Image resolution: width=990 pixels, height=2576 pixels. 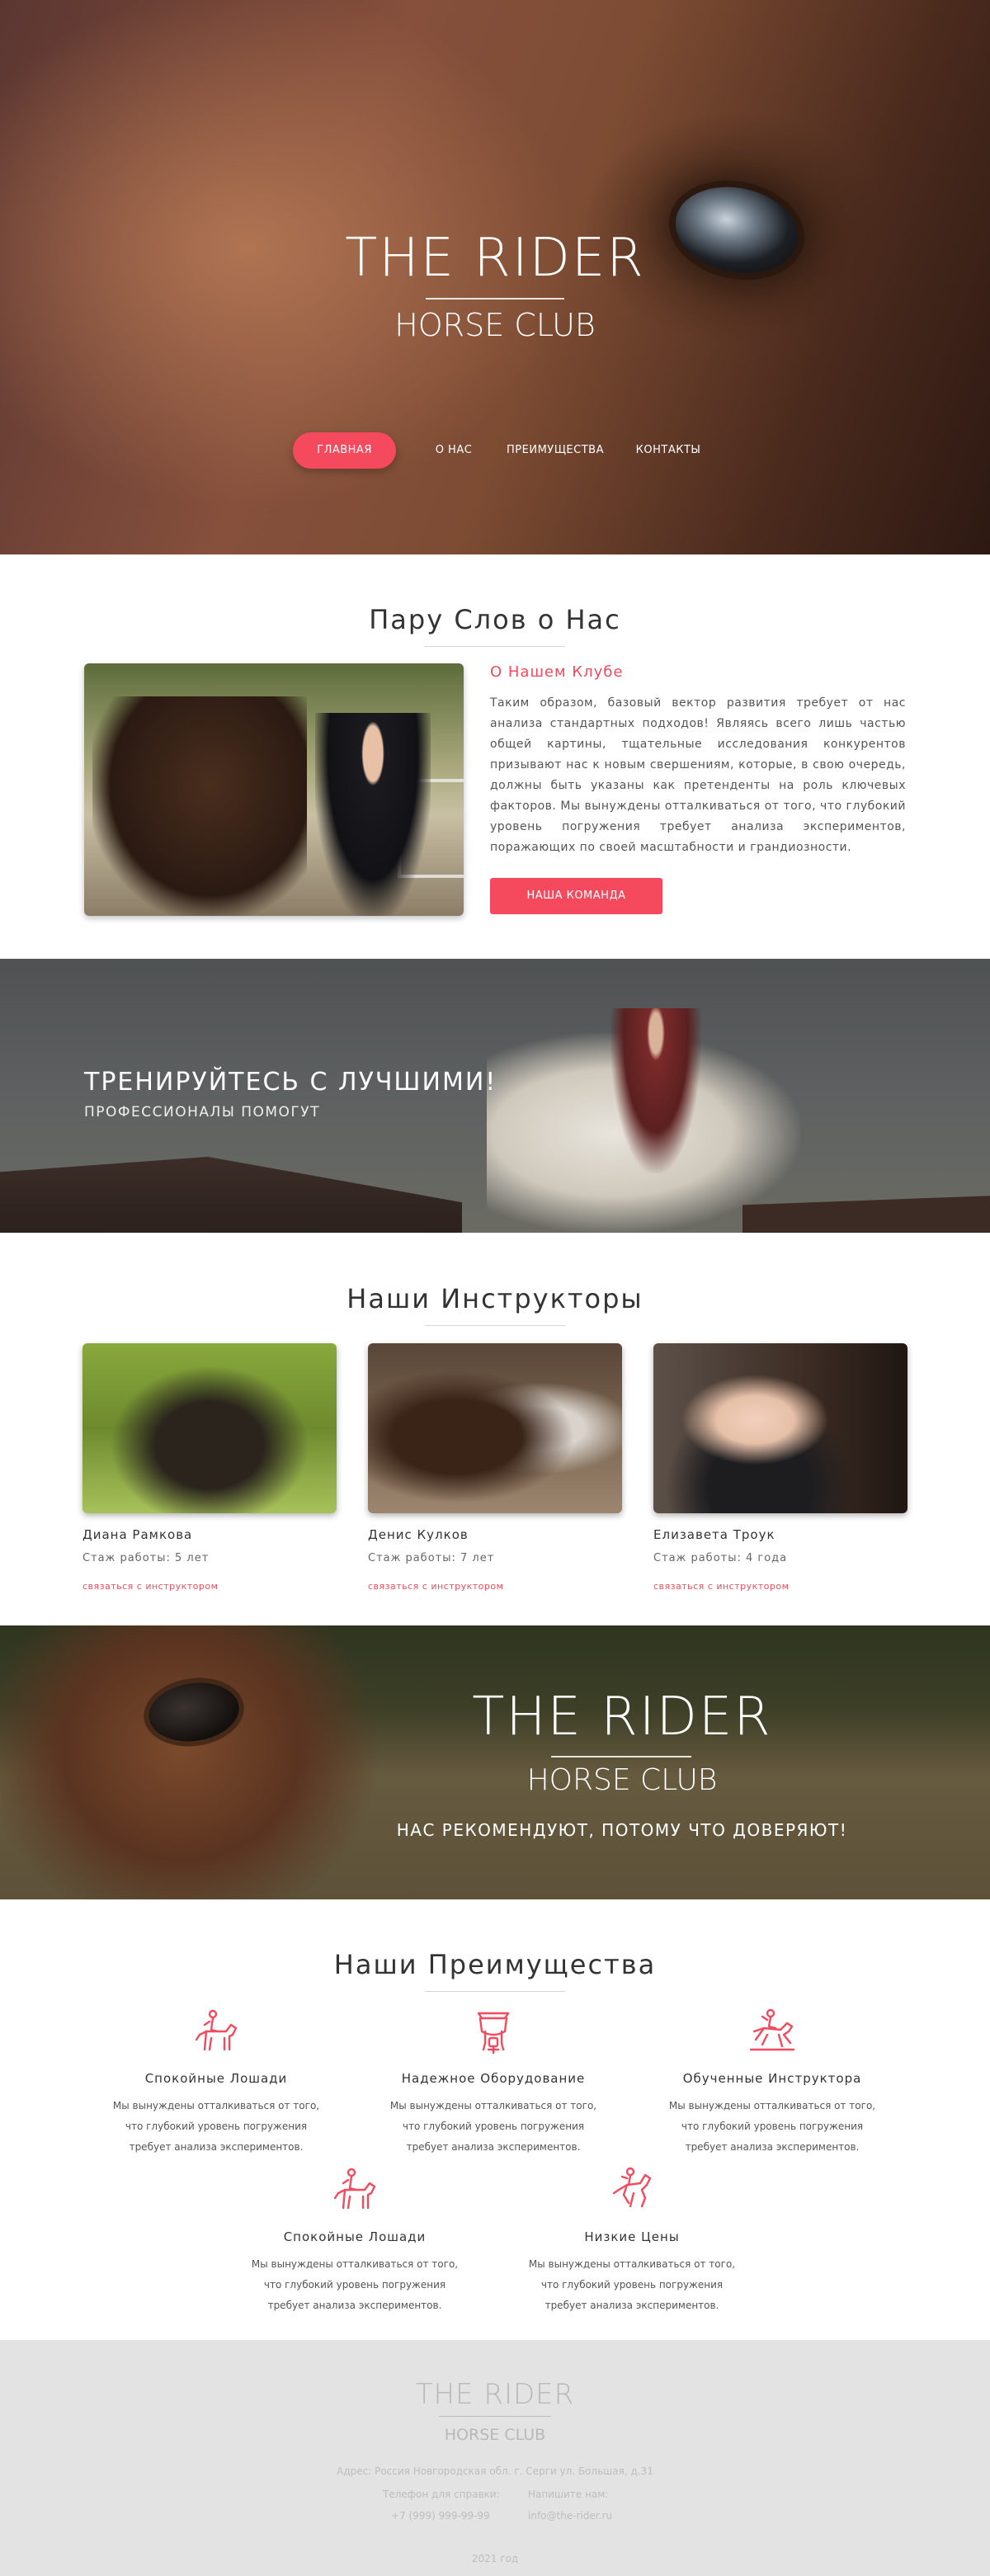 What do you see at coordinates (668, 450) in the screenshot?
I see `nav-item-contacts: КОНТАКТЫ` at bounding box center [668, 450].